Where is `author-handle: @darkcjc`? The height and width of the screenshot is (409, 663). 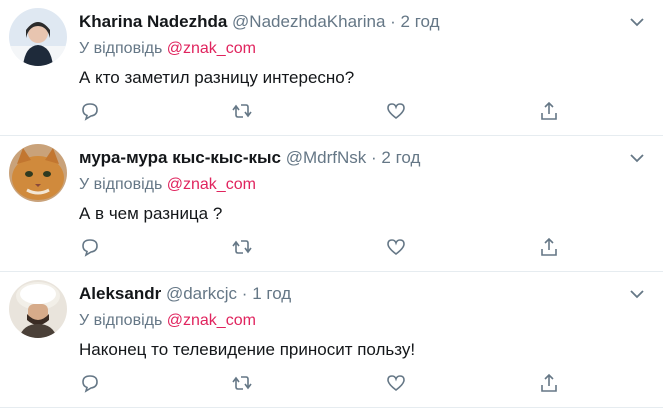 author-handle: @darkcjc is located at coordinates (201, 293).